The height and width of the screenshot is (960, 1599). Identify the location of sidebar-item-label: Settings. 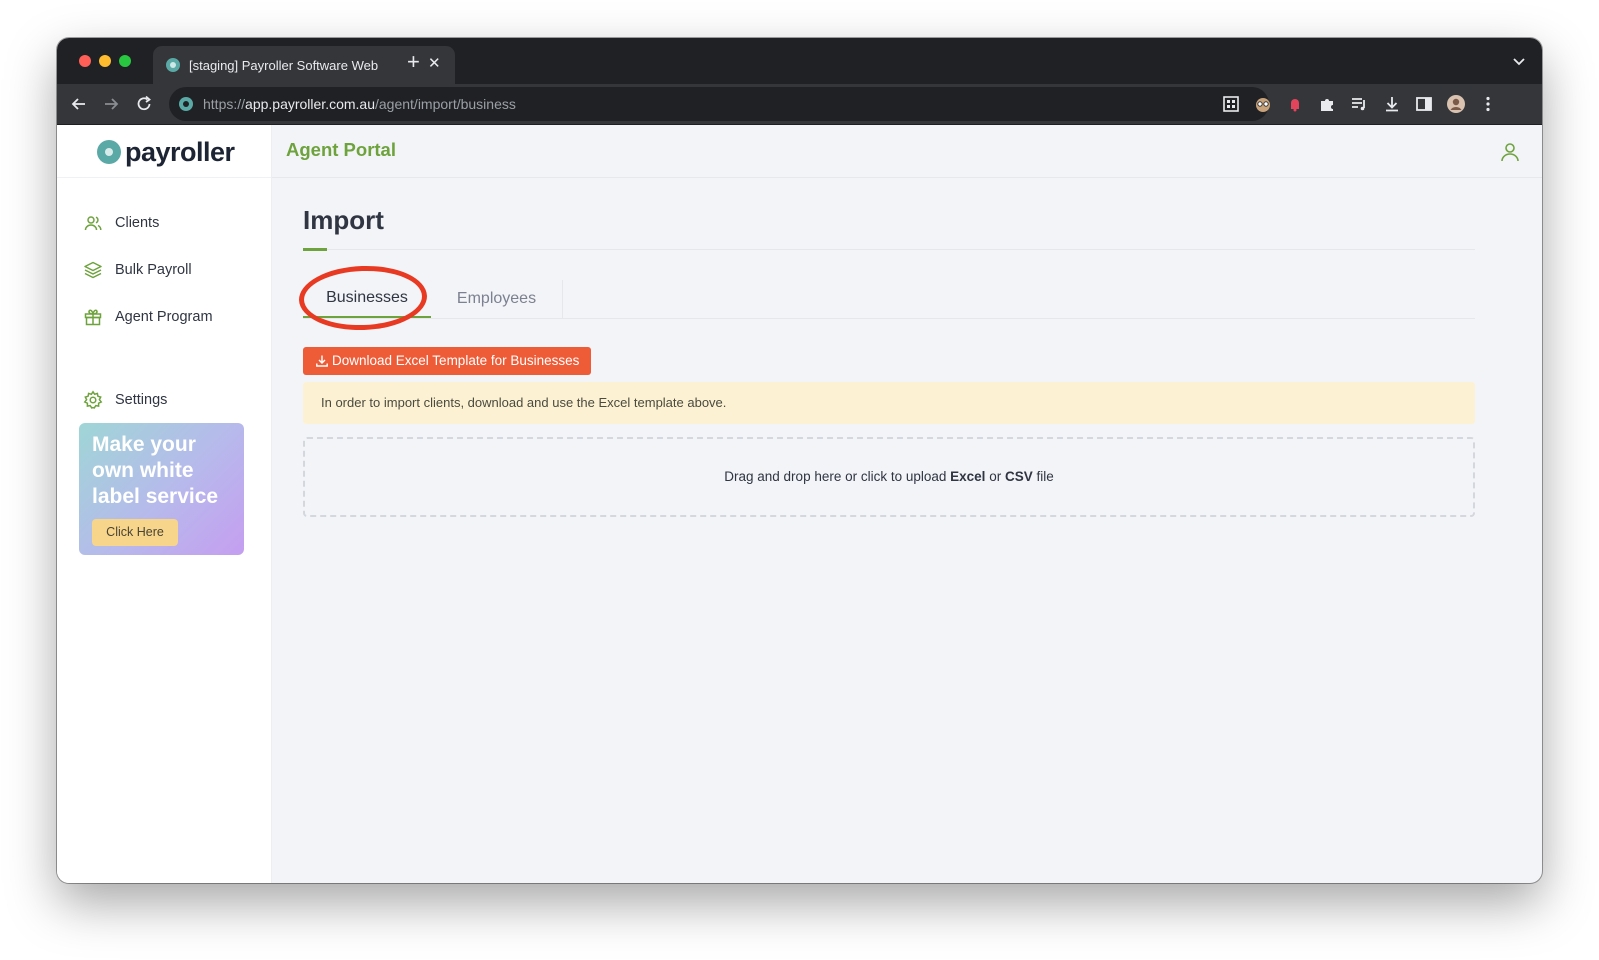
(141, 400).